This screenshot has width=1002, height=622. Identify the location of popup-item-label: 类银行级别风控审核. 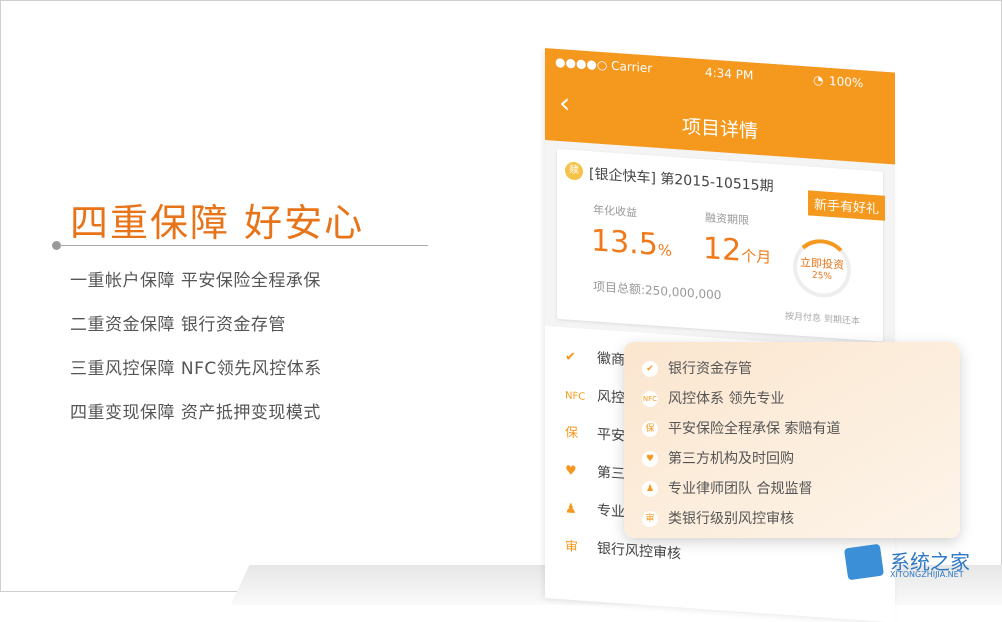
(731, 519).